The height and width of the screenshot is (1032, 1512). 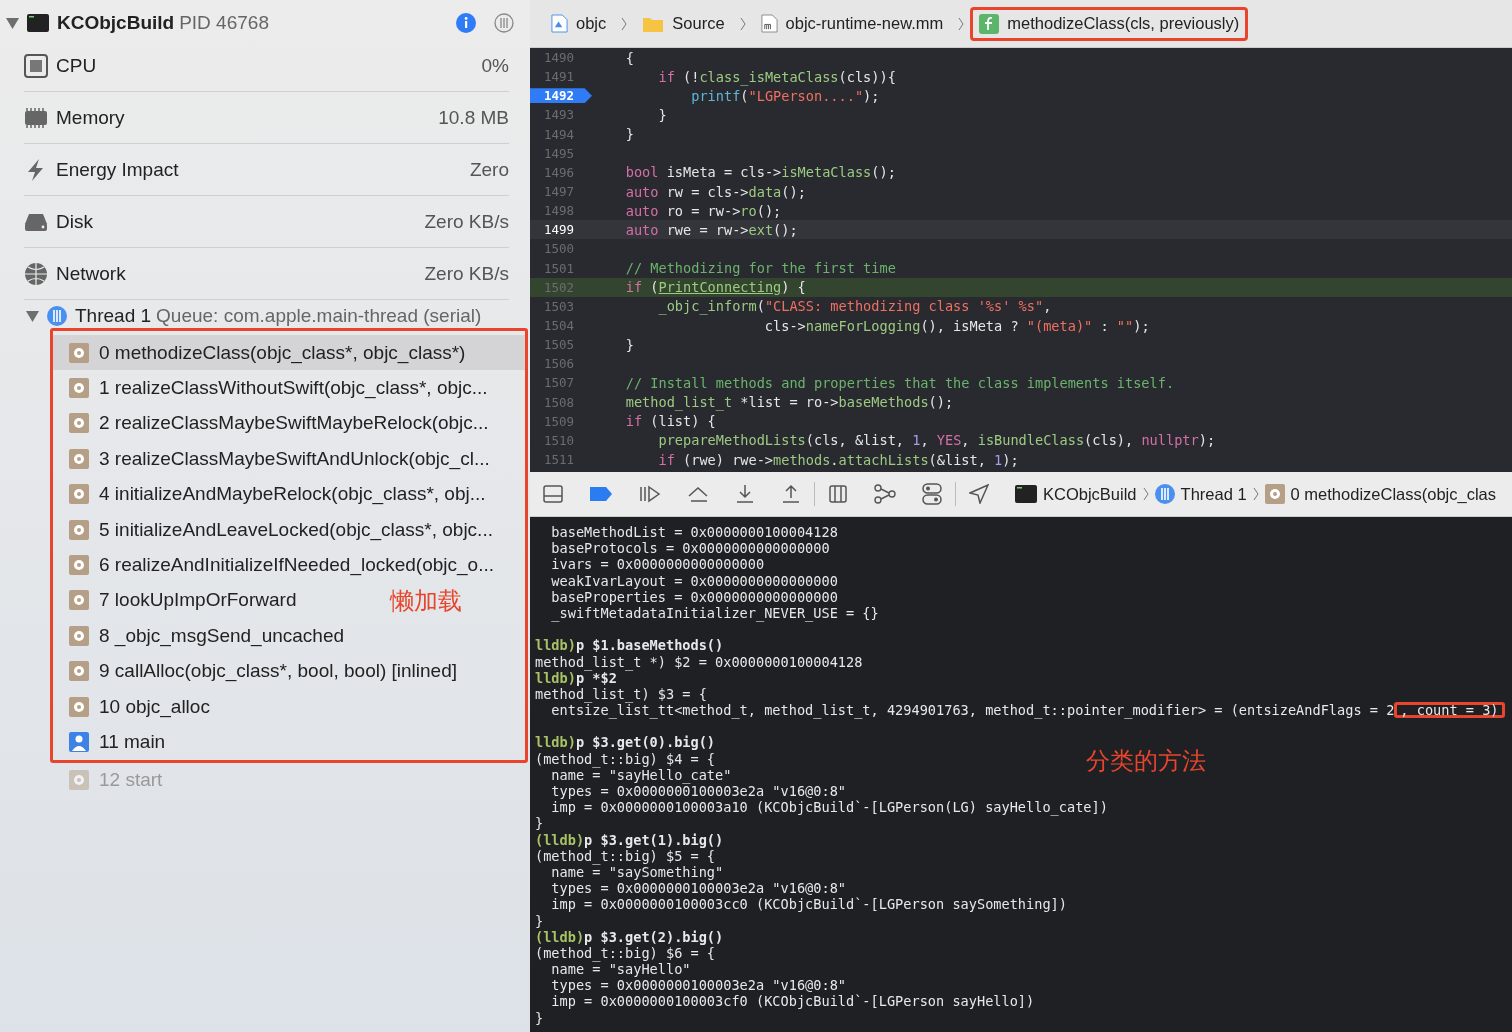 I want to click on console-line: lldb)p $1.baseMethods(), so click(x=629, y=645).